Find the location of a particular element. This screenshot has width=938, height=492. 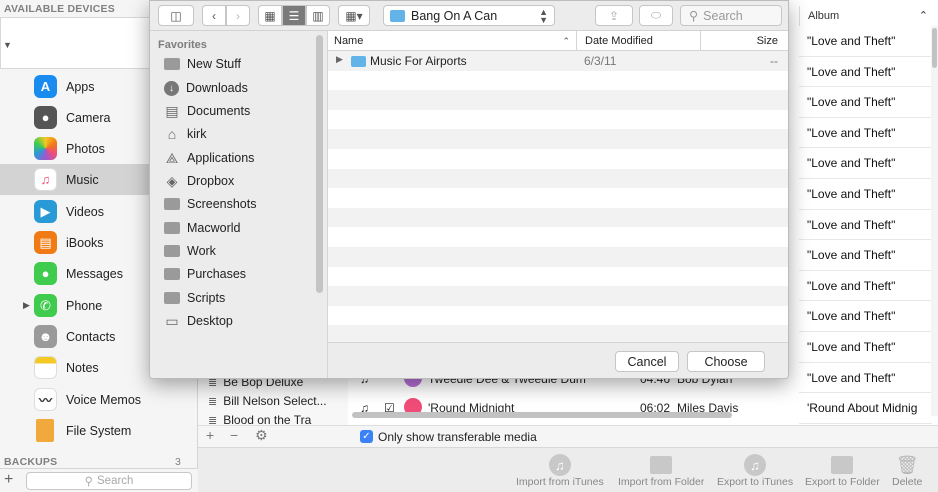

delete-button: 🗑 Delete is located at coordinates (907, 471).